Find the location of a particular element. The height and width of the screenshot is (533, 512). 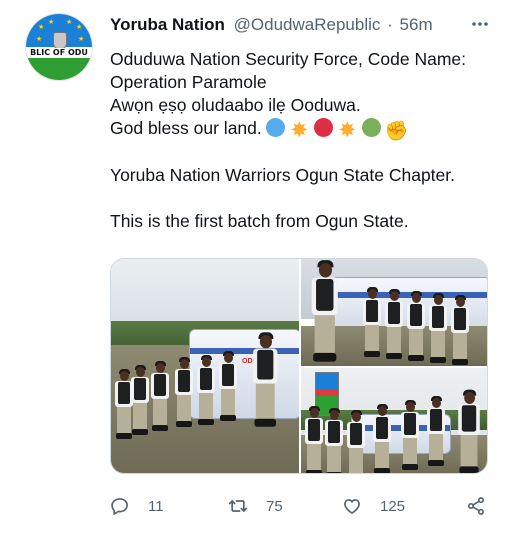

raised-fist-icon: ✊ is located at coordinates (396, 131).